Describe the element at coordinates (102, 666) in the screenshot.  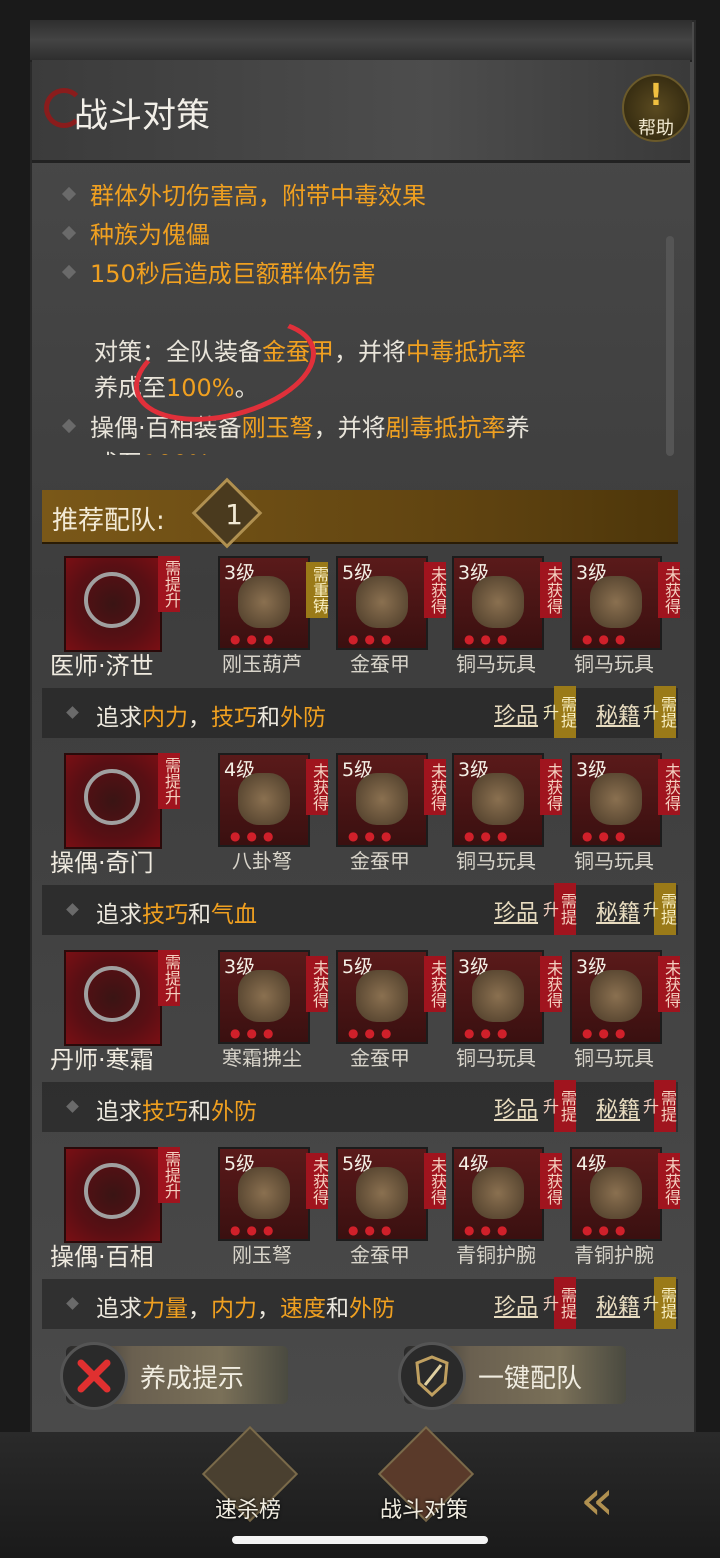
I see `hero-name: 医师·济世` at that location.